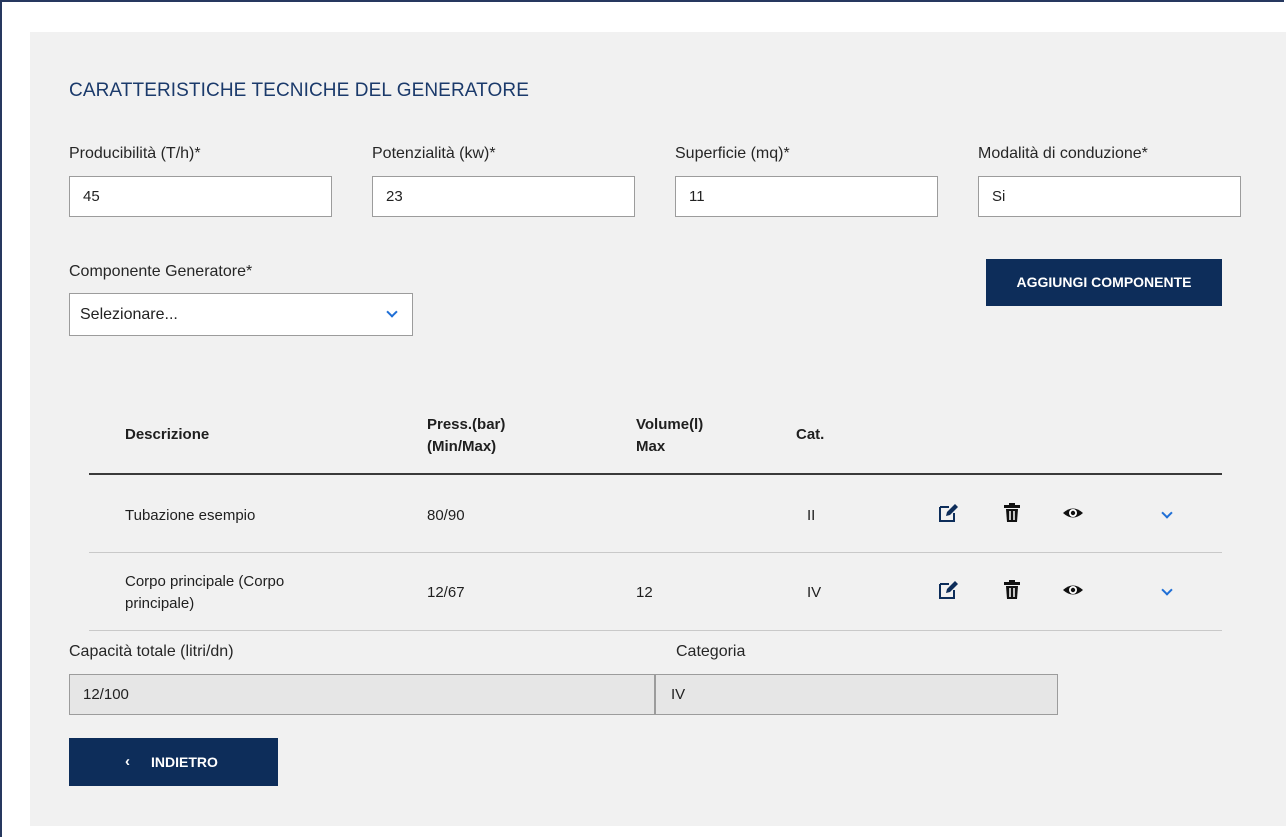 This screenshot has width=1286, height=839. What do you see at coordinates (644, 592) in the screenshot?
I see `row2-volume: 12` at bounding box center [644, 592].